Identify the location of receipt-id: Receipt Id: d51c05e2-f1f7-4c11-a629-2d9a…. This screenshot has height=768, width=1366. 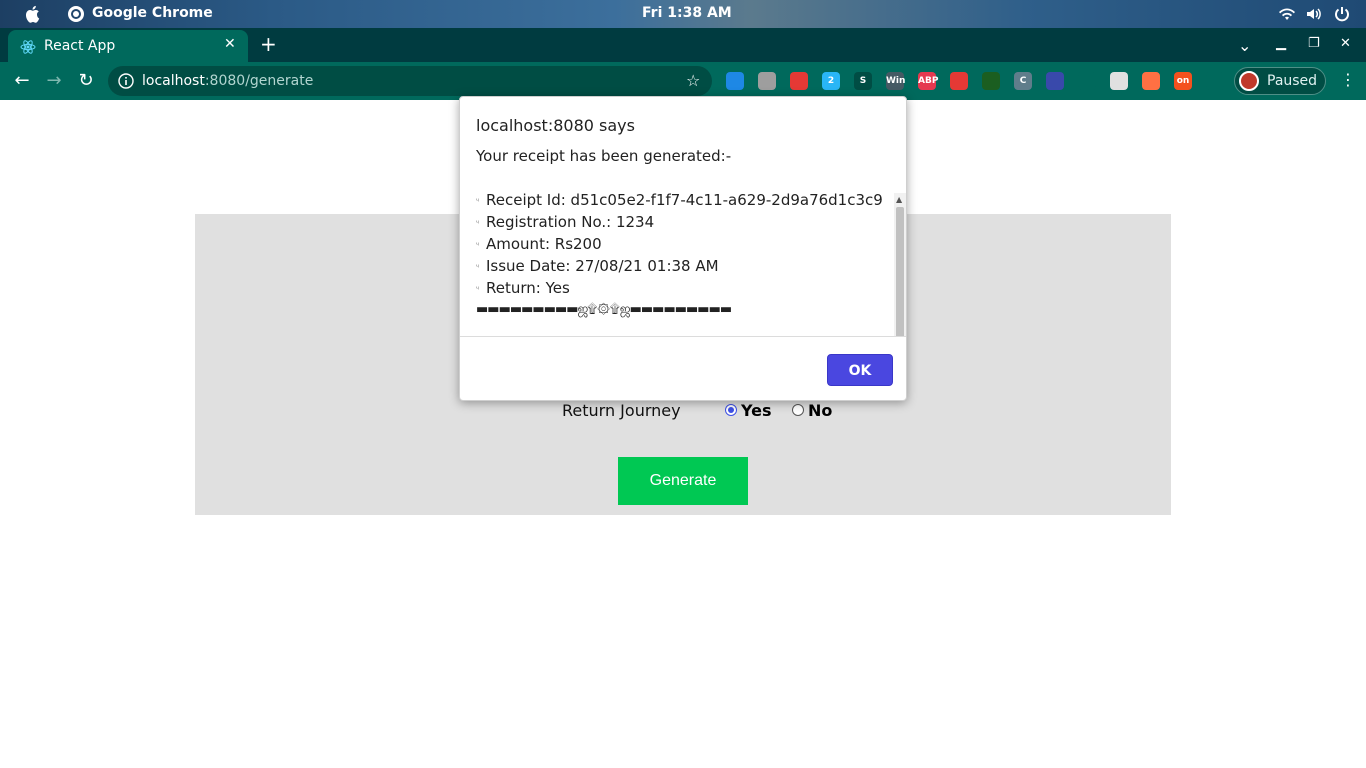
(684, 200).